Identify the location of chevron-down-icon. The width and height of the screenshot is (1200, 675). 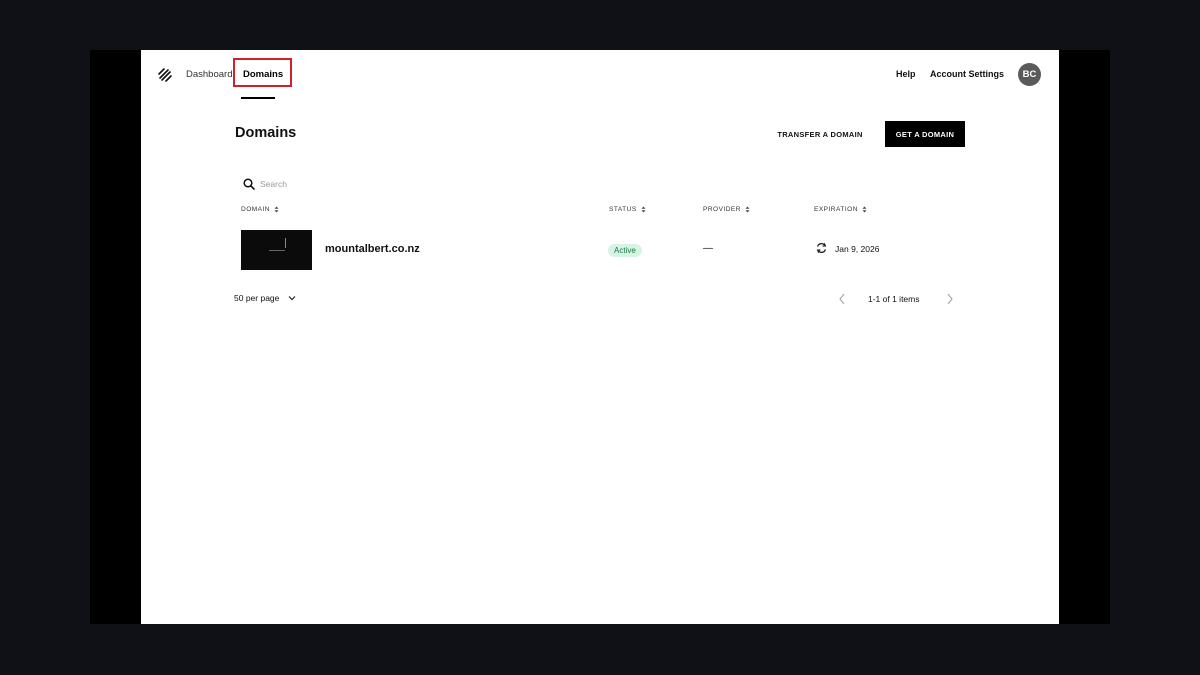
(292, 298).